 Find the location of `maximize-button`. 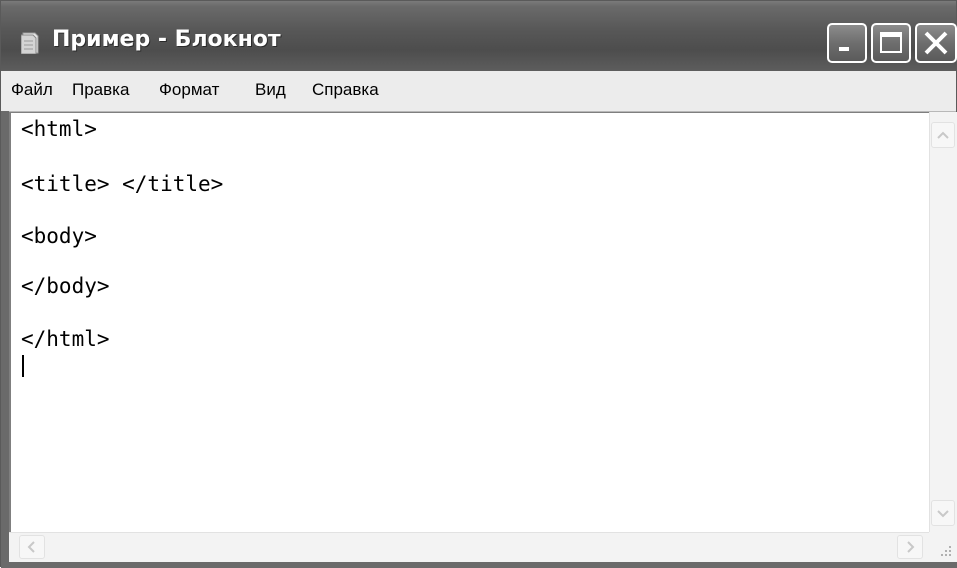

maximize-button is located at coordinates (891, 43).